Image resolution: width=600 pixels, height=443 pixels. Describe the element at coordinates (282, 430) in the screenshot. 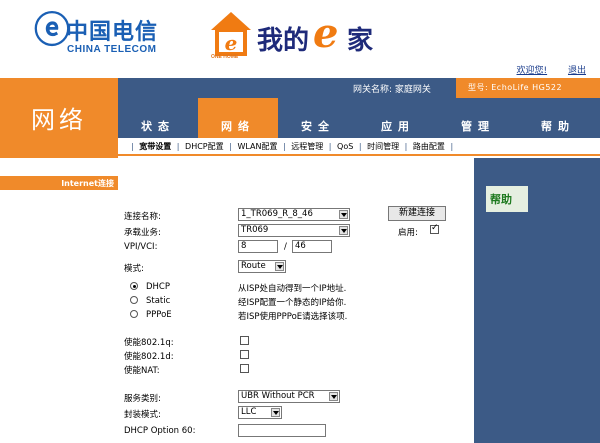

I see `dhcp-option60-input` at that location.